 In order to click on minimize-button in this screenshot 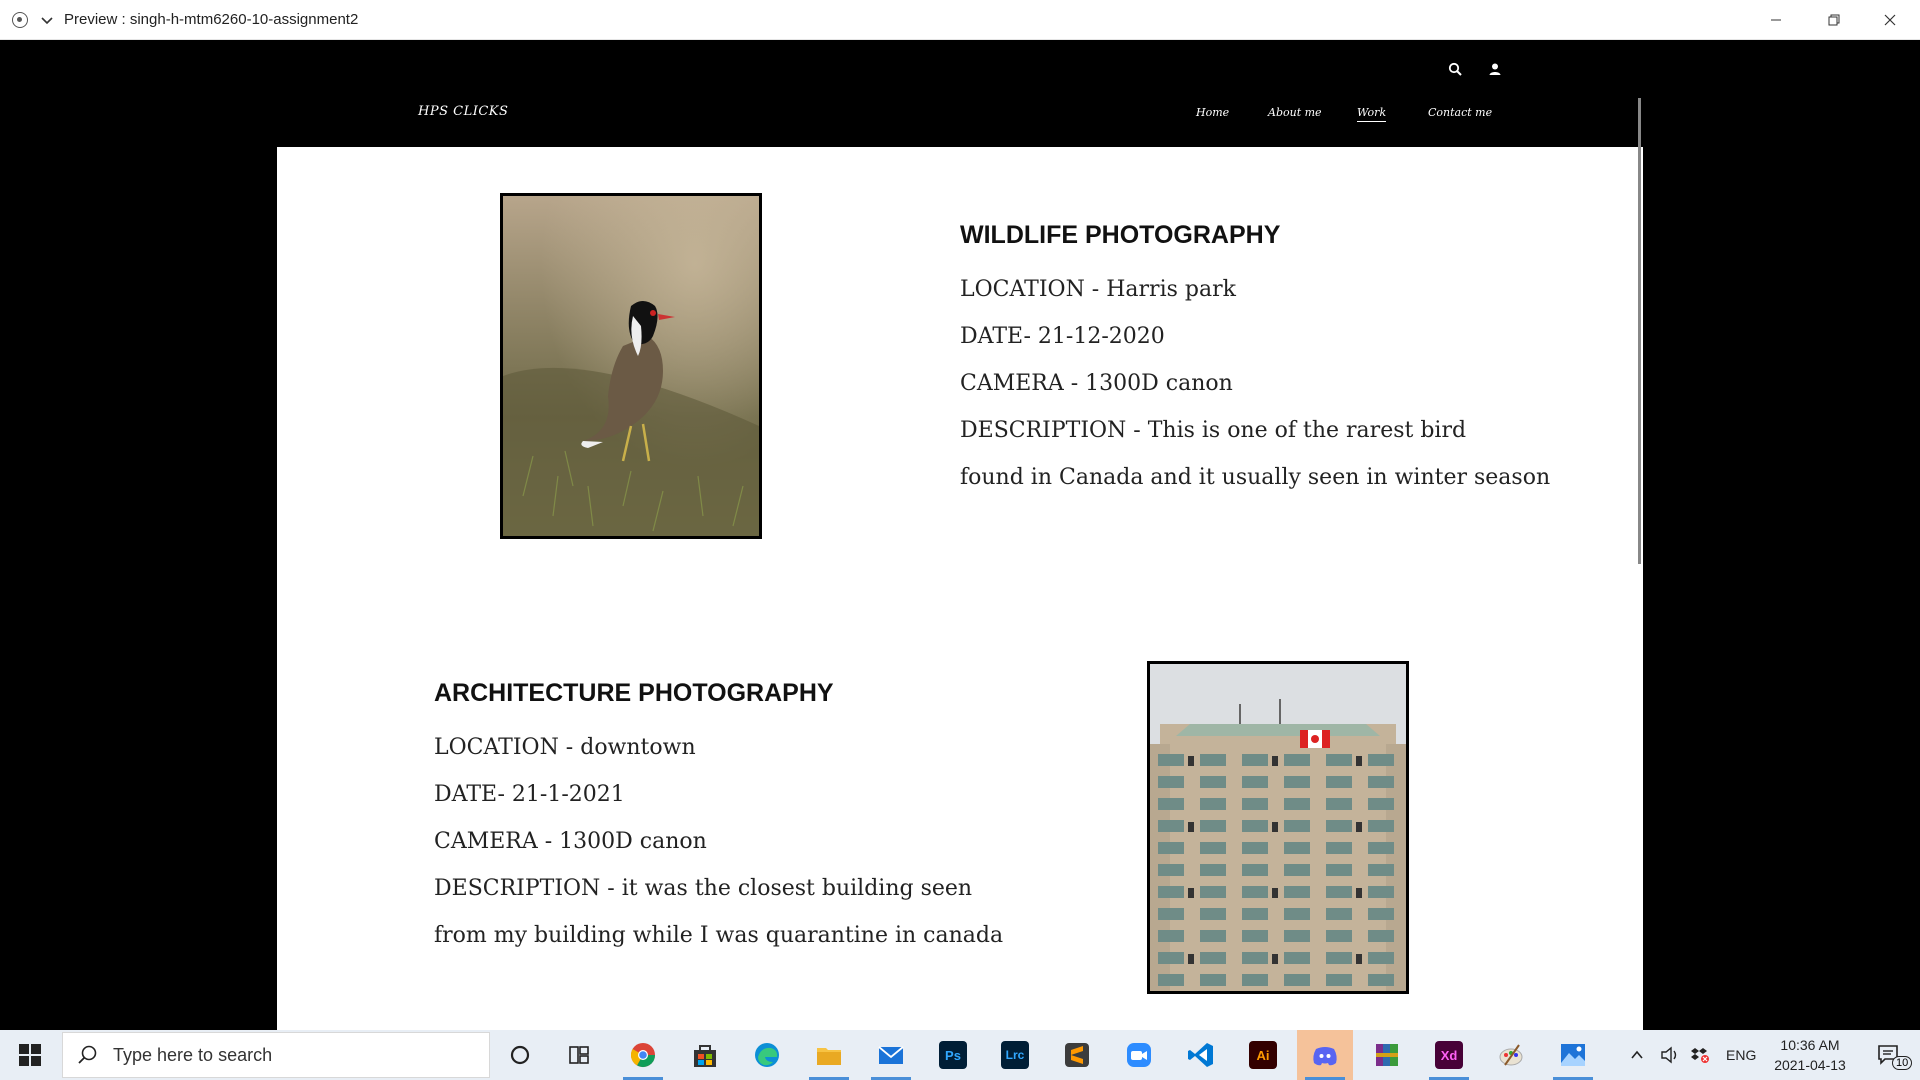, I will do `click(1776, 20)`.